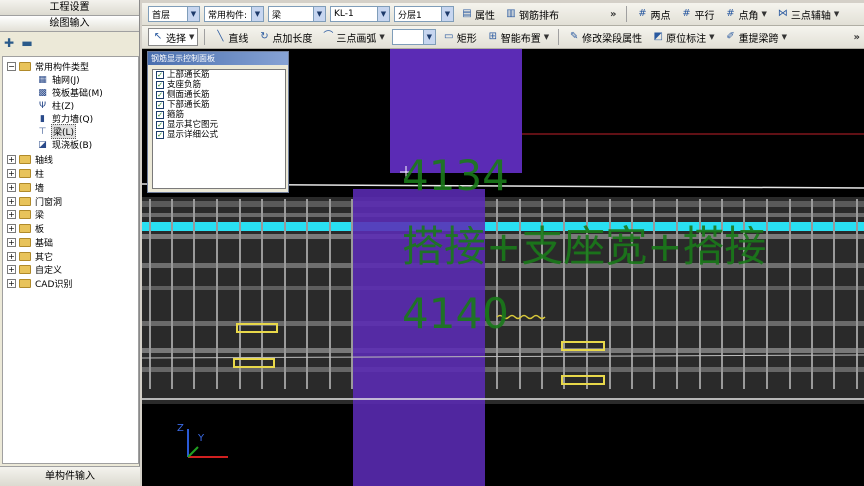 The width and height of the screenshot is (864, 486). I want to click on tree-node-grid: ▦ 轴网(J), so click(59, 80).